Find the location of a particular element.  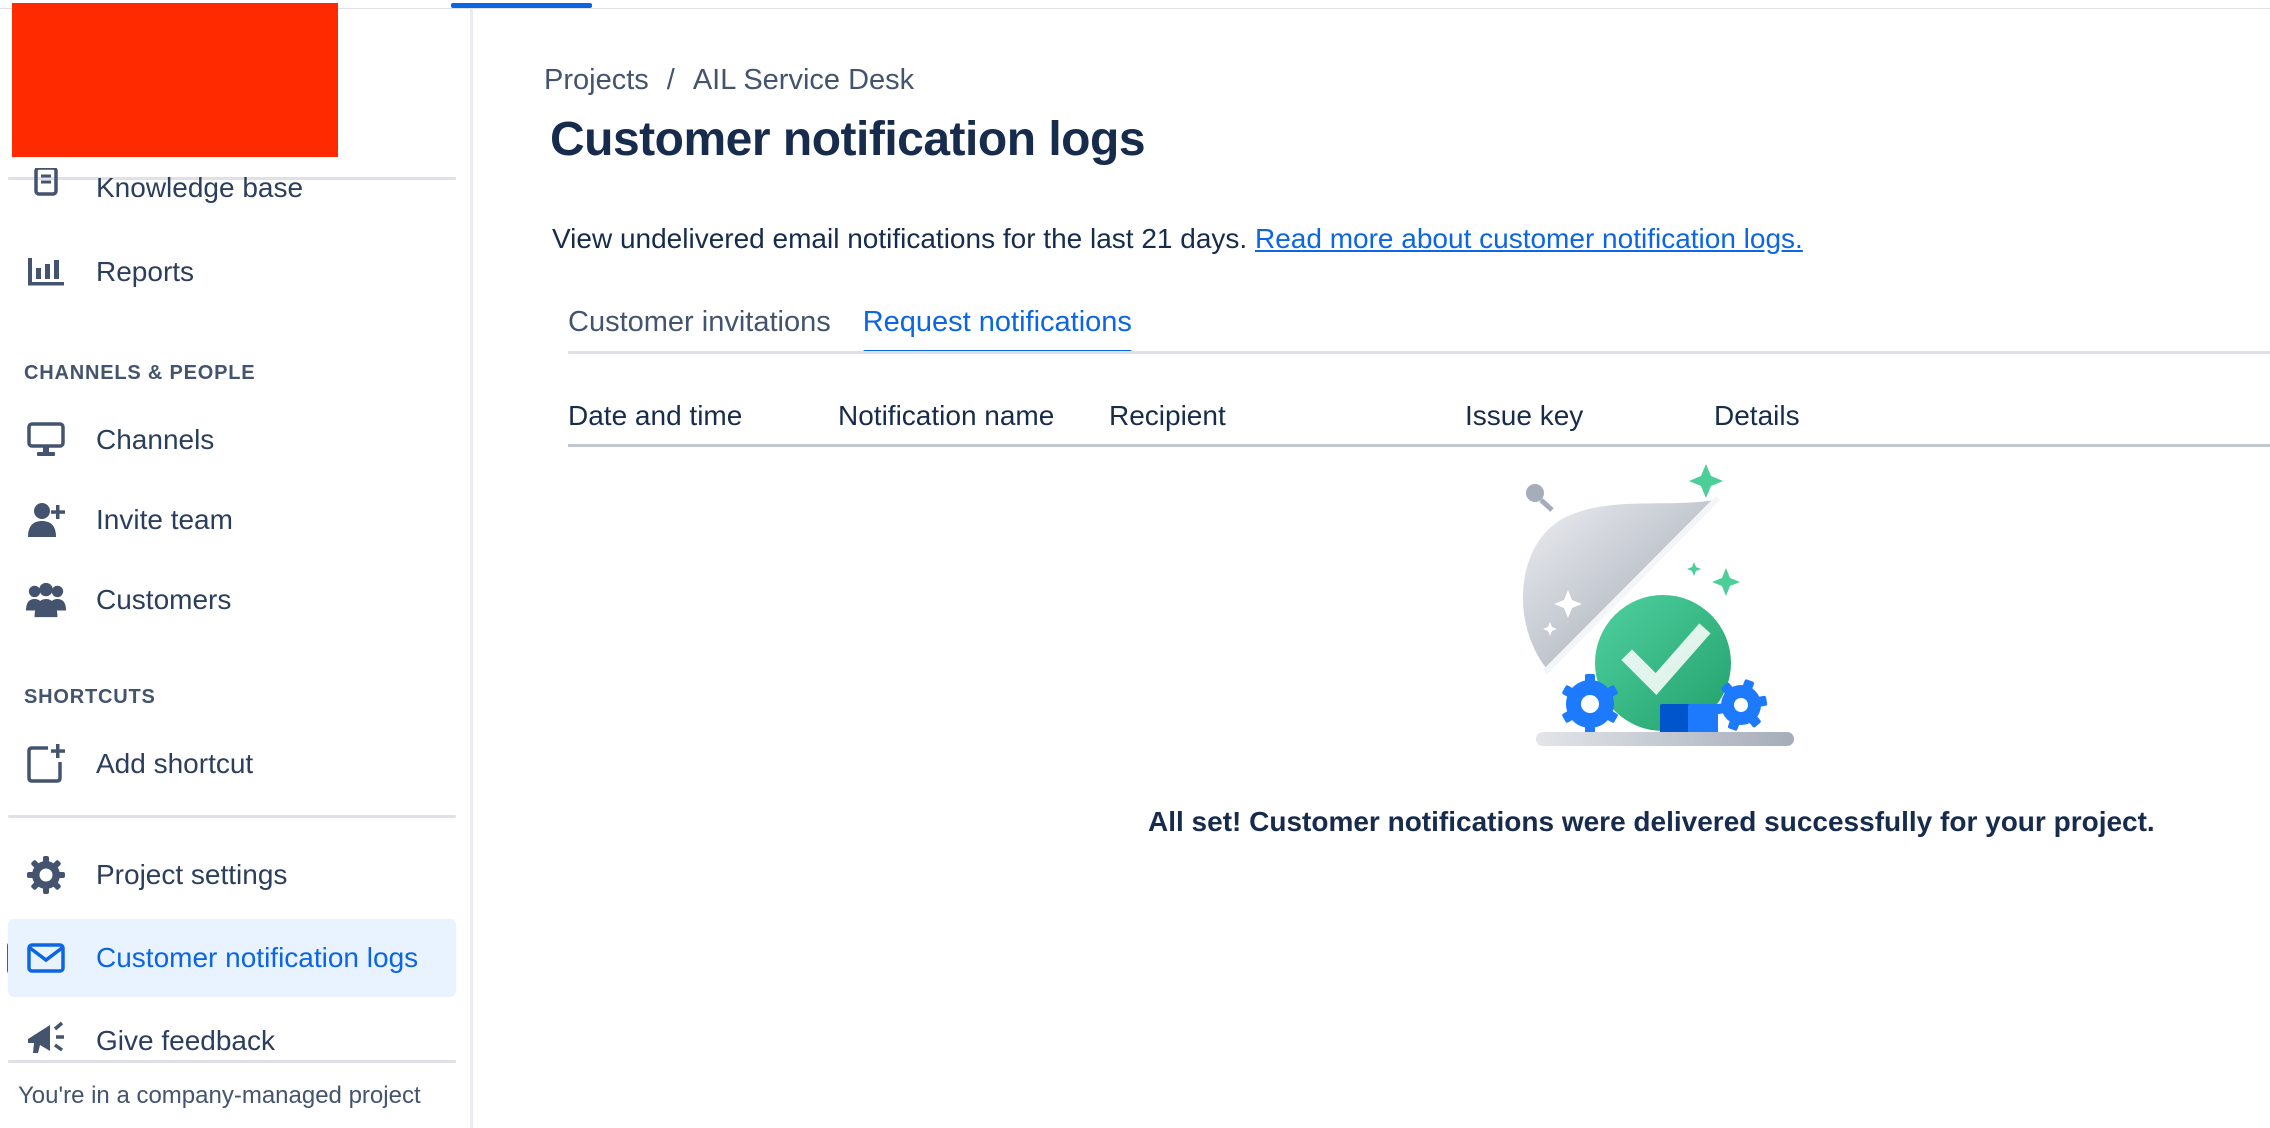

column-header-date-time: Date and time is located at coordinates (655, 416).